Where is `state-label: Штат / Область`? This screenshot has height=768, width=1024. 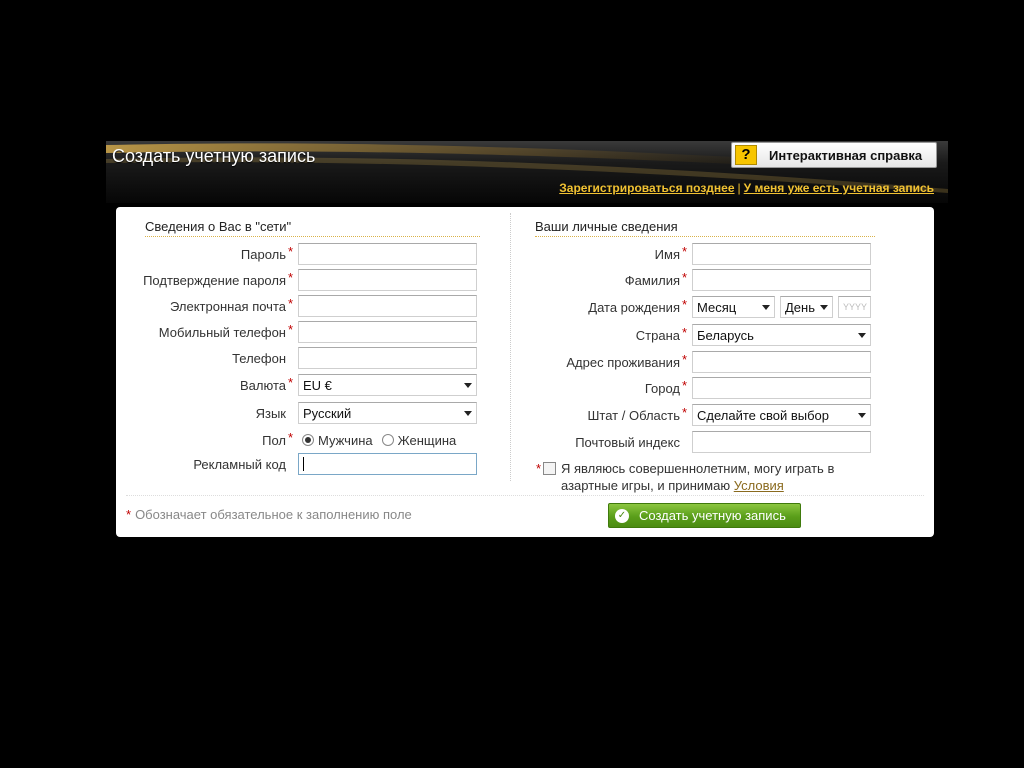 state-label: Штат / Область is located at coordinates (633, 415).